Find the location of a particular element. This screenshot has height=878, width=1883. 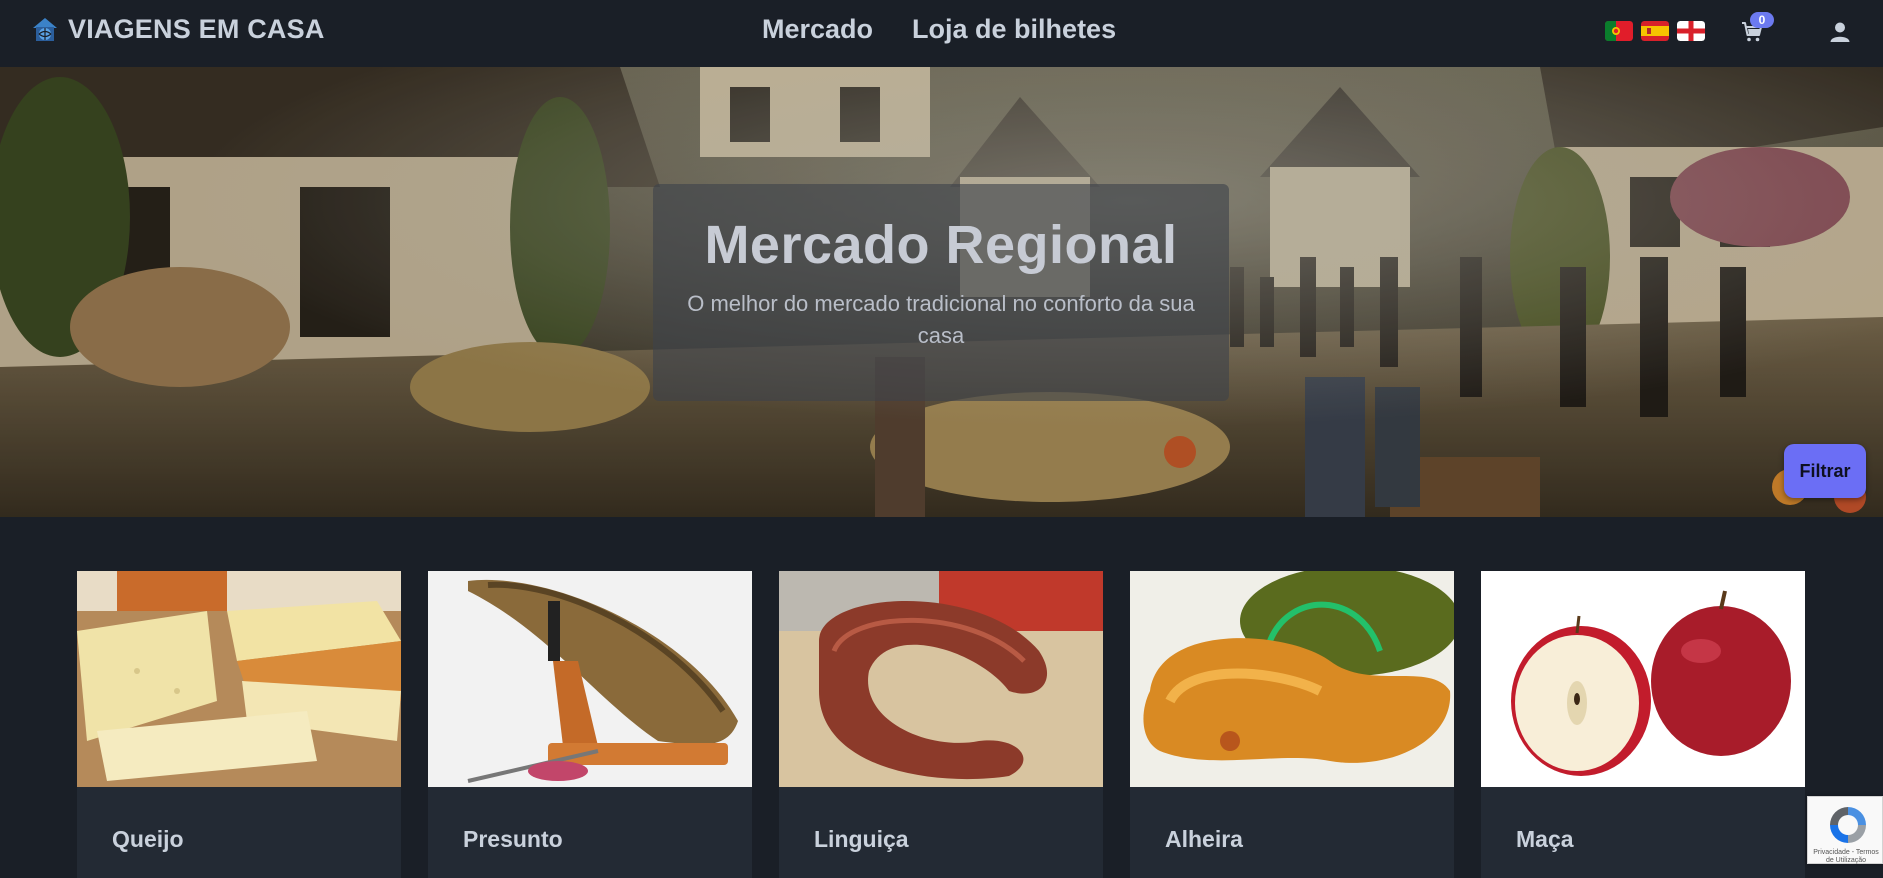

recaptcha-badge: Privacidade - Termos de Utilização is located at coordinates (1845, 830).